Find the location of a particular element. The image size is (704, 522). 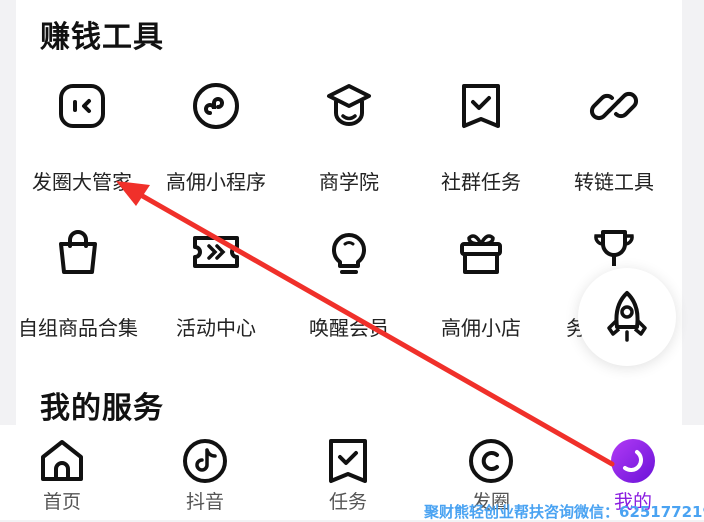

rocket-icon is located at coordinates (627, 316).